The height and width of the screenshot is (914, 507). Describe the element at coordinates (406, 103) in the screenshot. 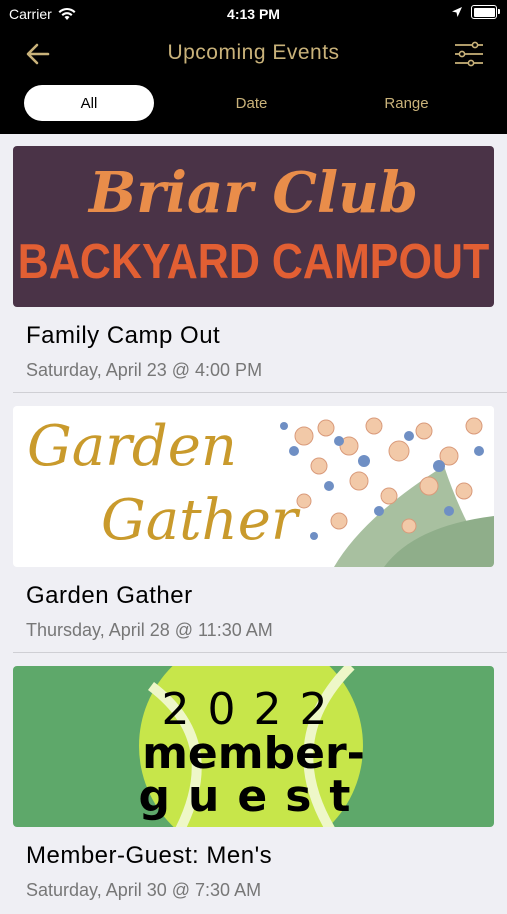

I see `segment-range: Range` at that location.